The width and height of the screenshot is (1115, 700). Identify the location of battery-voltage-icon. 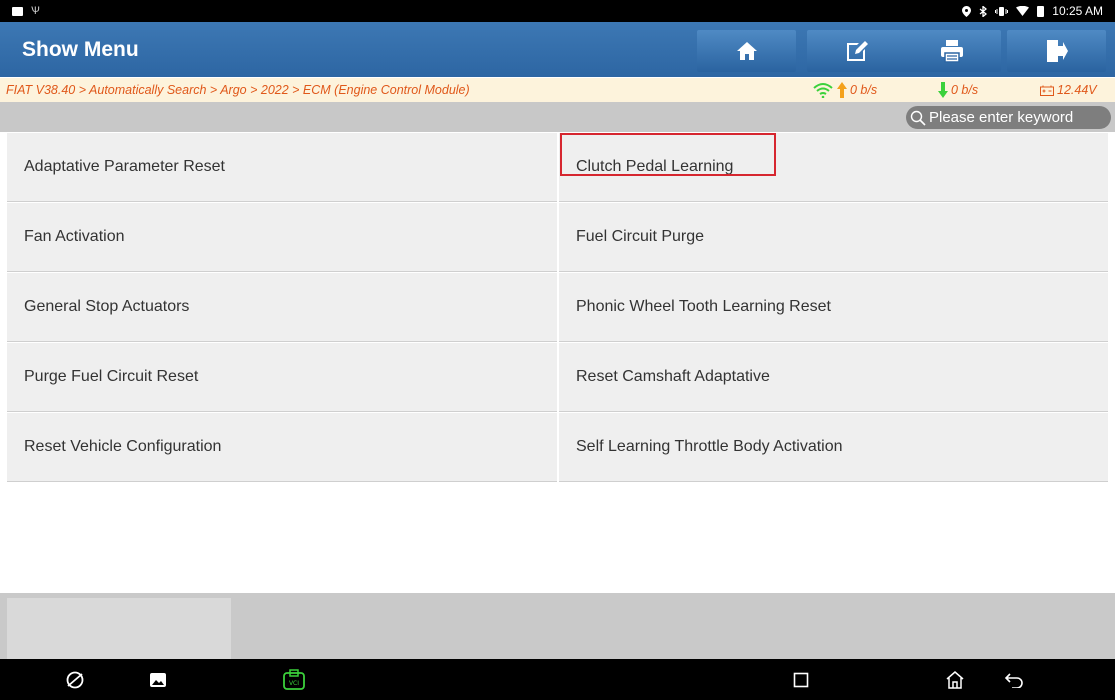
(1047, 90).